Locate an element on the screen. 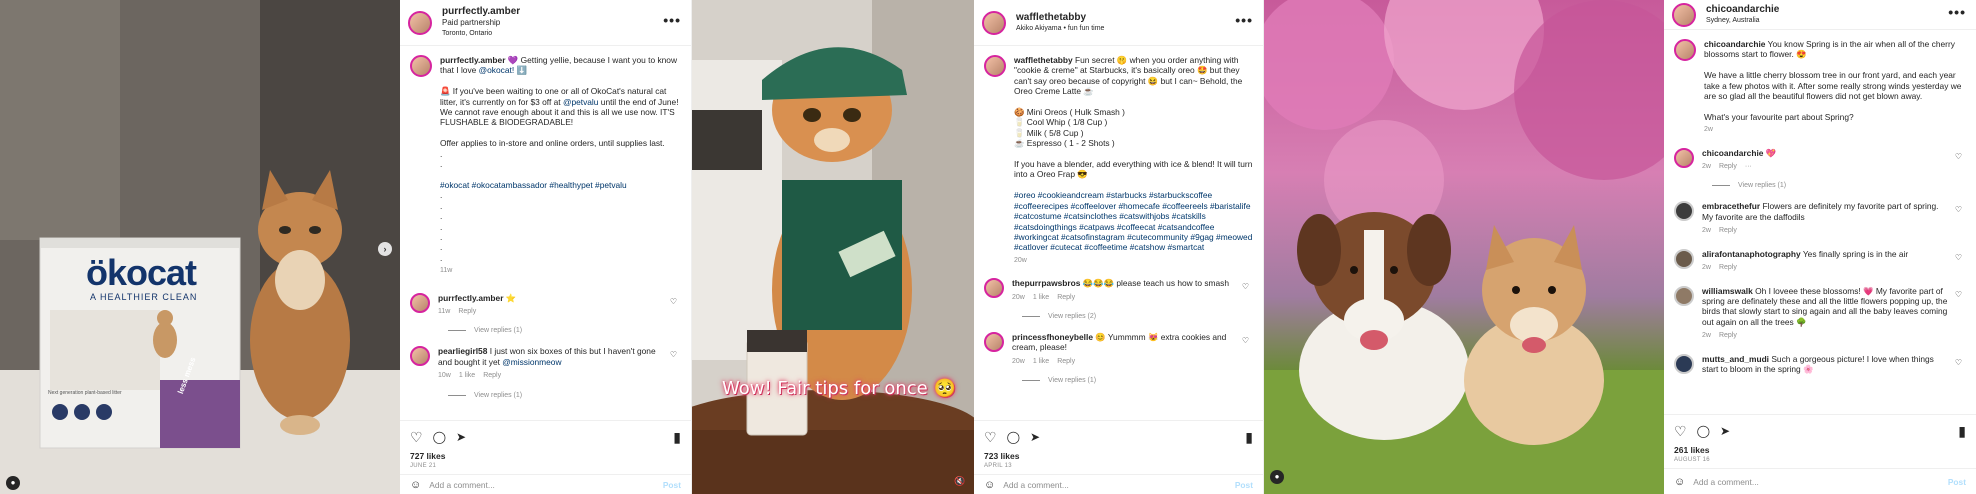 This screenshot has height=494, width=1976. comment-username: chicoandarchie is located at coordinates (1732, 153).